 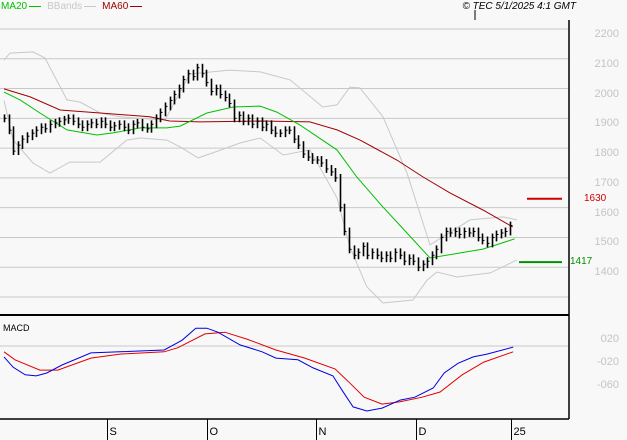 I want to click on x-tick-label: 25, so click(x=519, y=432).